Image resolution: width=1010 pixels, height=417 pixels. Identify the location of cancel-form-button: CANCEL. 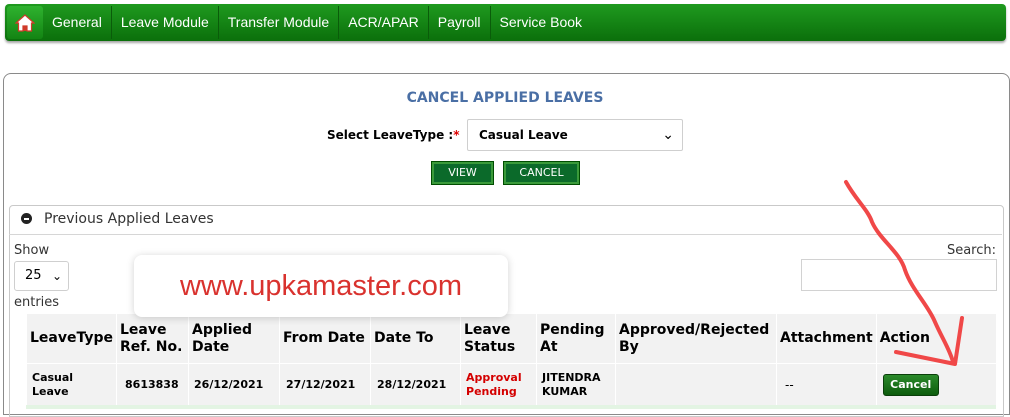
(541, 173).